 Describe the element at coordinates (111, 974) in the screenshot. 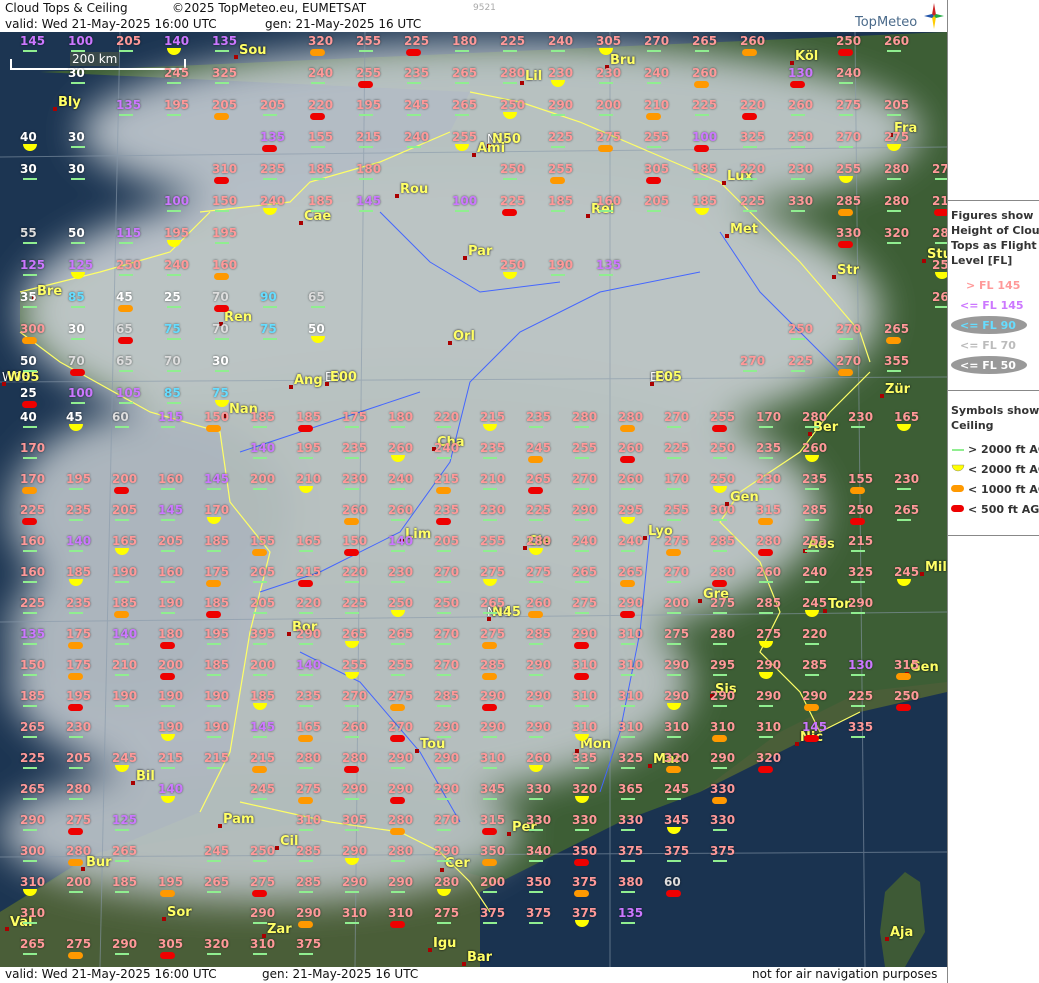

I see `footer-valid: valid: Wed 21-May-2025 16:00 UTC` at that location.